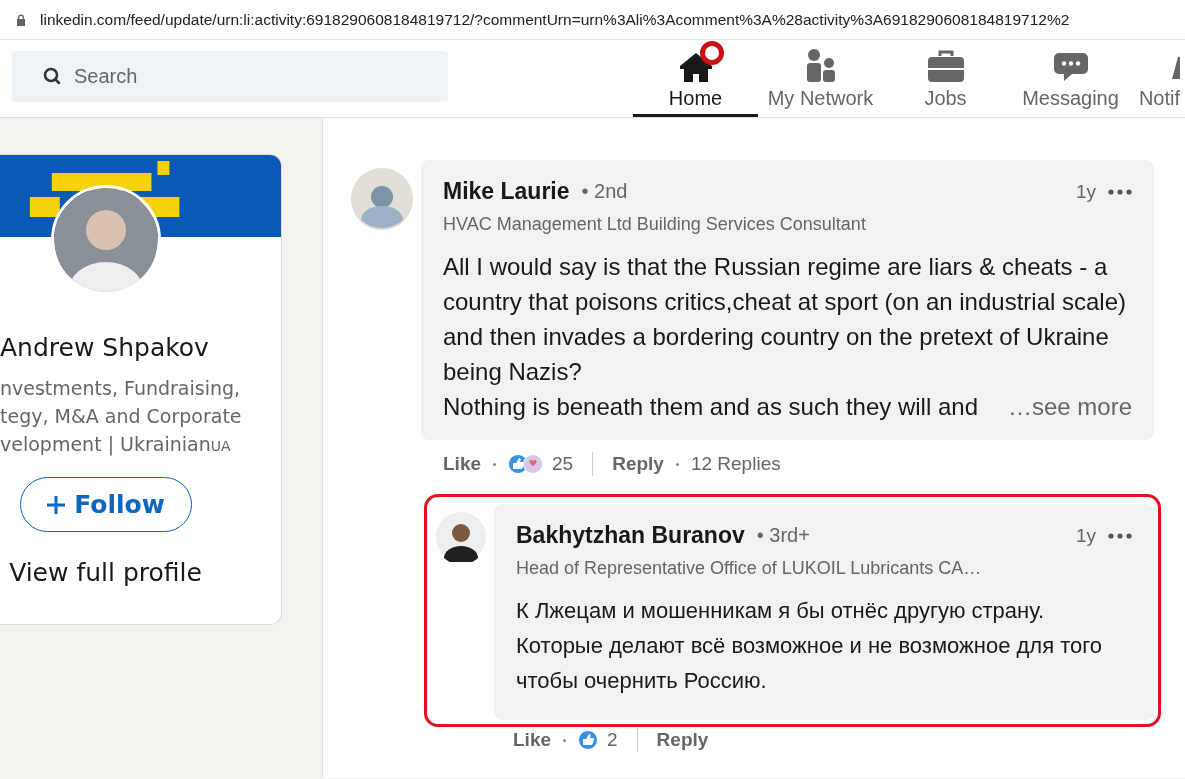  What do you see at coordinates (710, 407) in the screenshot?
I see `comment-text: Nothing is beneath them and as such they will and` at bounding box center [710, 407].